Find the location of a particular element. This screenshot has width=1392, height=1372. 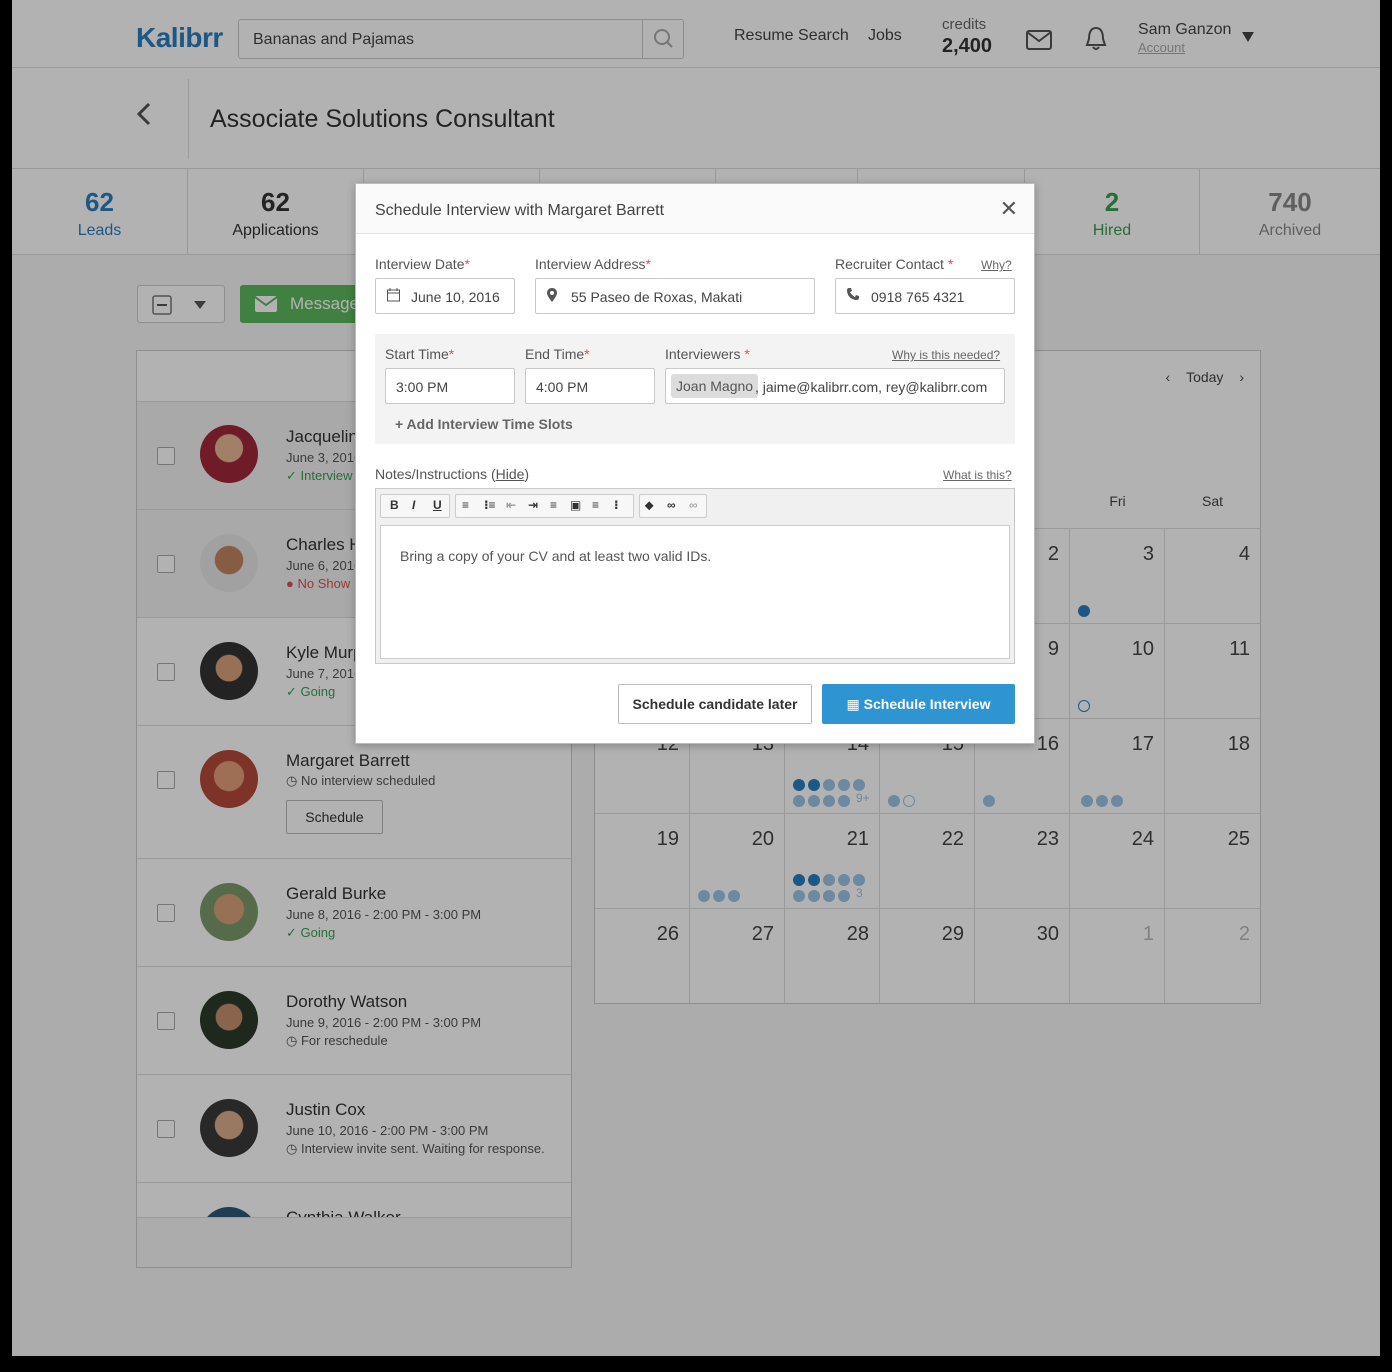

italic-icon: I is located at coordinates (413, 505).